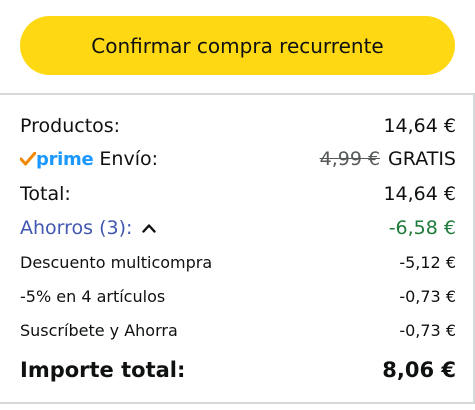 This screenshot has width=475, height=410. Describe the element at coordinates (422, 159) in the screenshot. I see `shipping-value: GRATIS` at that location.